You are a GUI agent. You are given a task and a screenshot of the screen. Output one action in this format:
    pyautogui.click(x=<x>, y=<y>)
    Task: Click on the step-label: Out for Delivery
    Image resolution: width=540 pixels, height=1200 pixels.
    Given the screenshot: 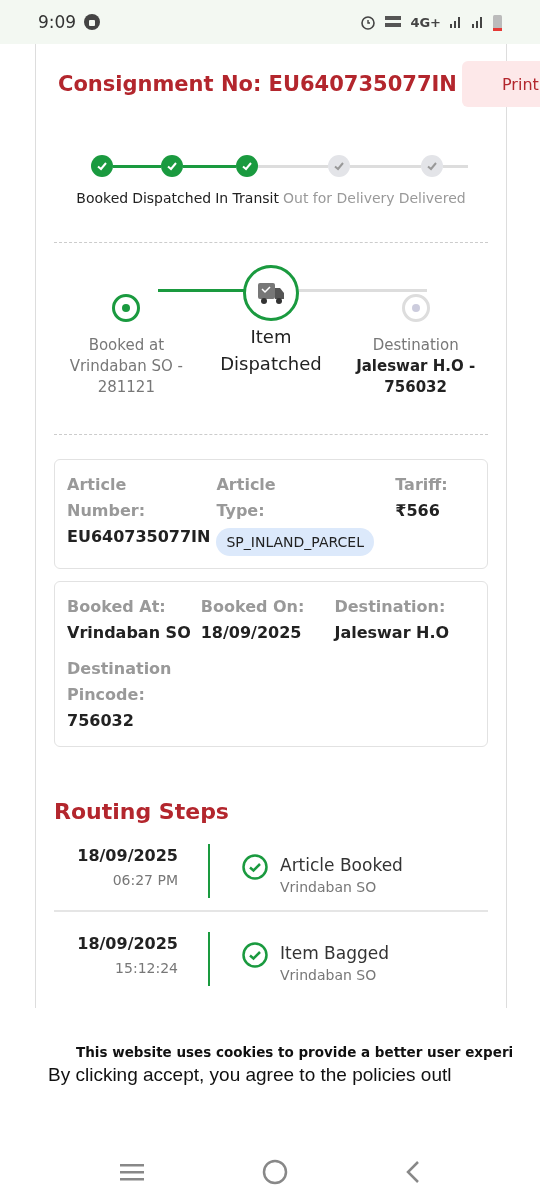 What is the action you would take?
    pyautogui.click(x=339, y=198)
    